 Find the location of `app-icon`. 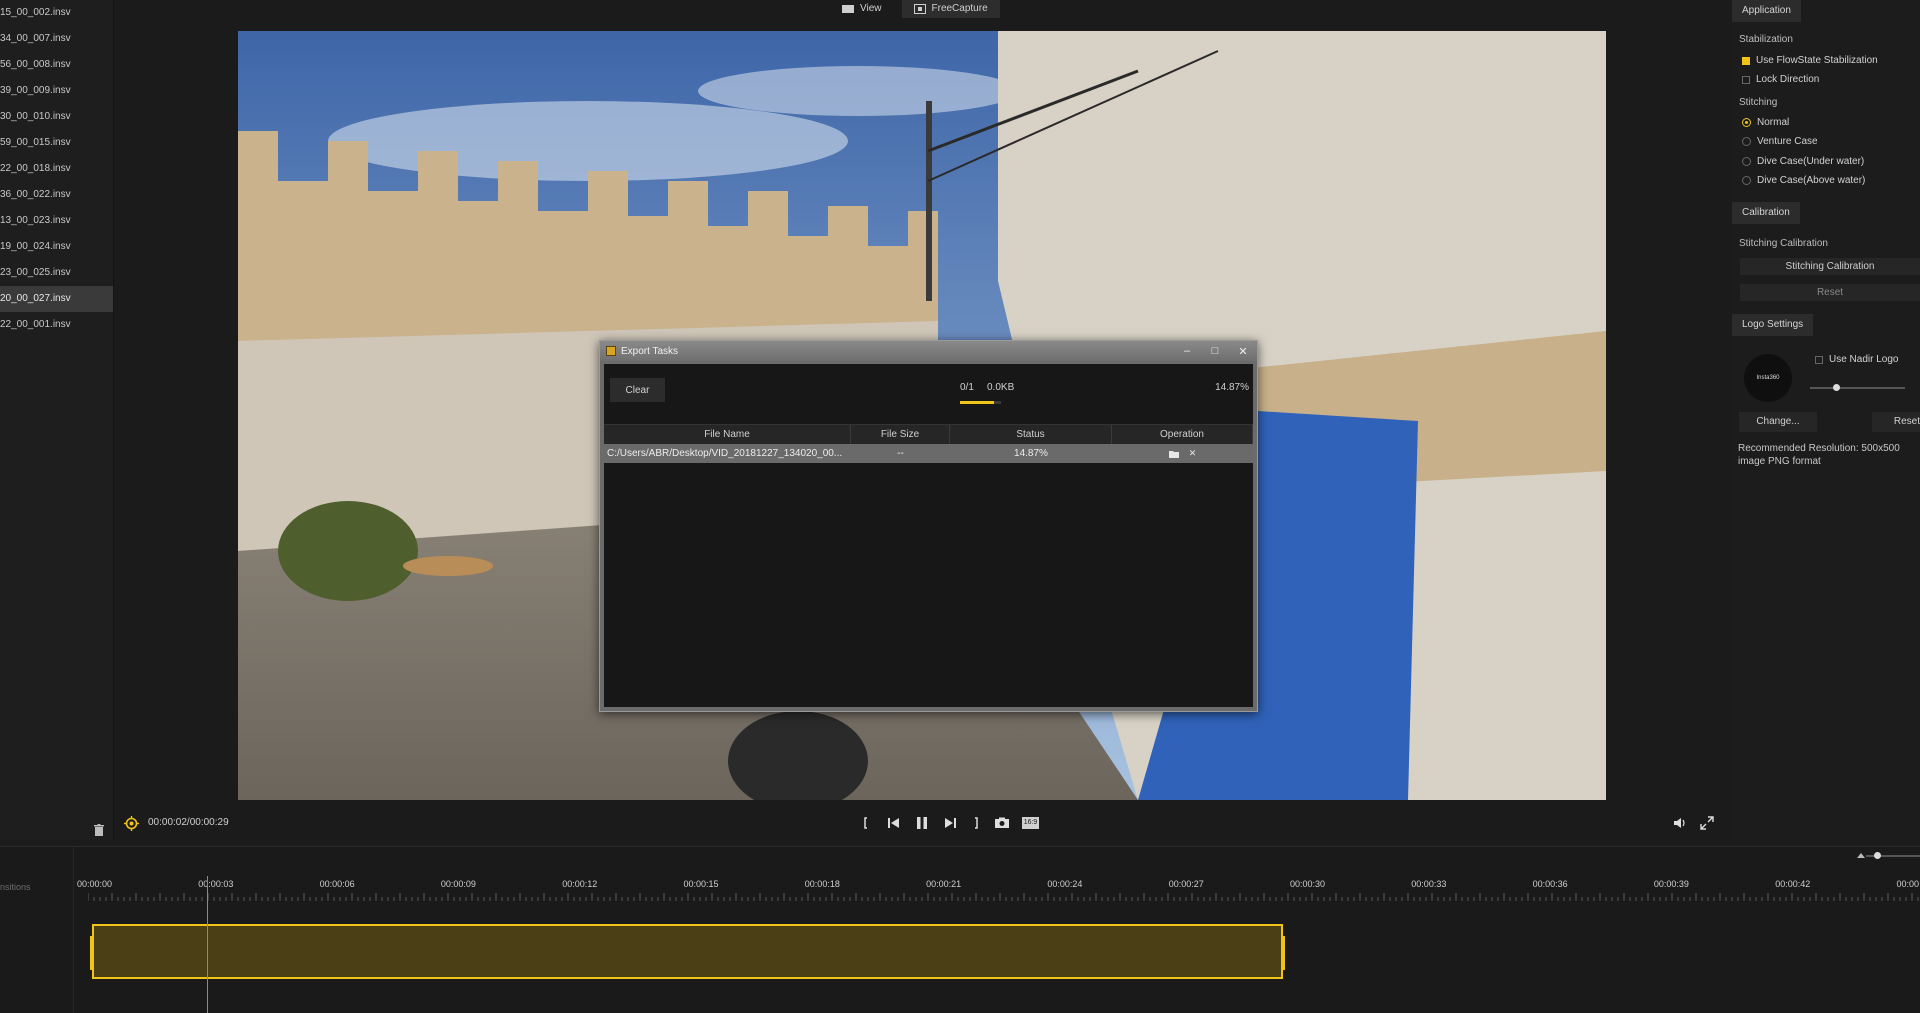

app-icon is located at coordinates (611, 351).